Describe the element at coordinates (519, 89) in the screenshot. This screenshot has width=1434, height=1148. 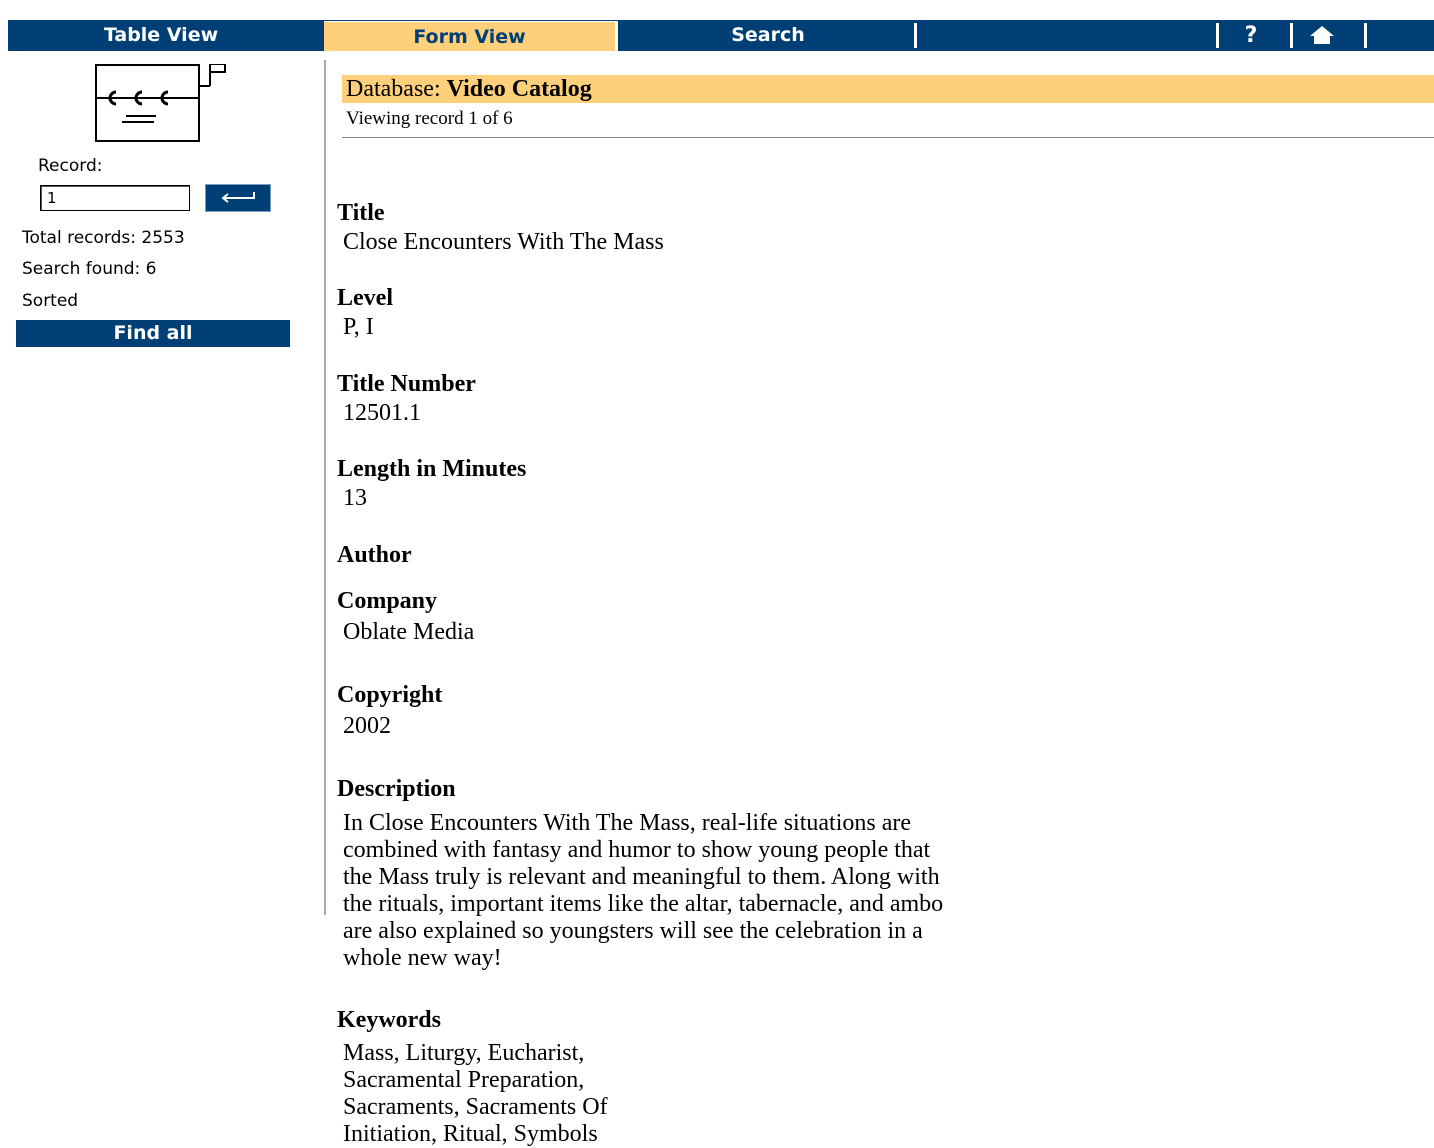
I see `database-name: Video Catalog` at that location.